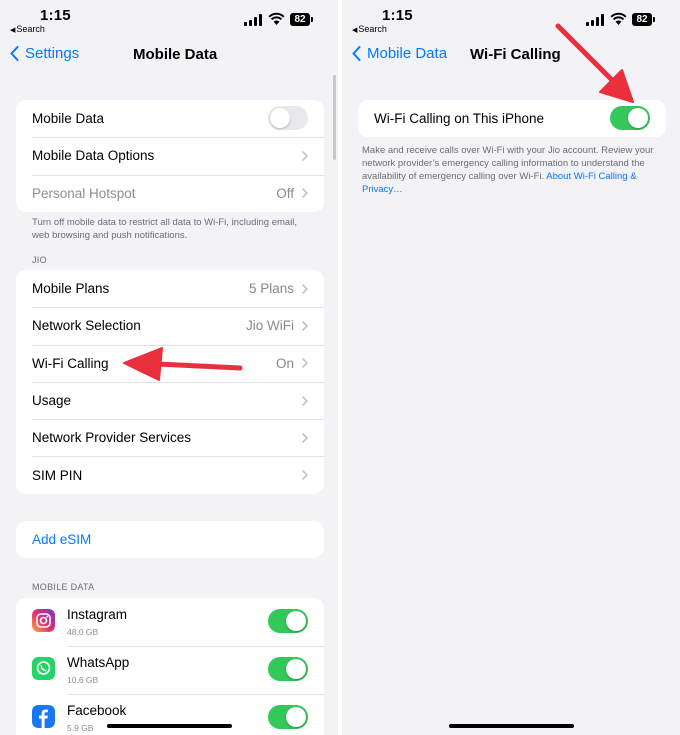  I want to click on facebook-toggle, so click(288, 717).